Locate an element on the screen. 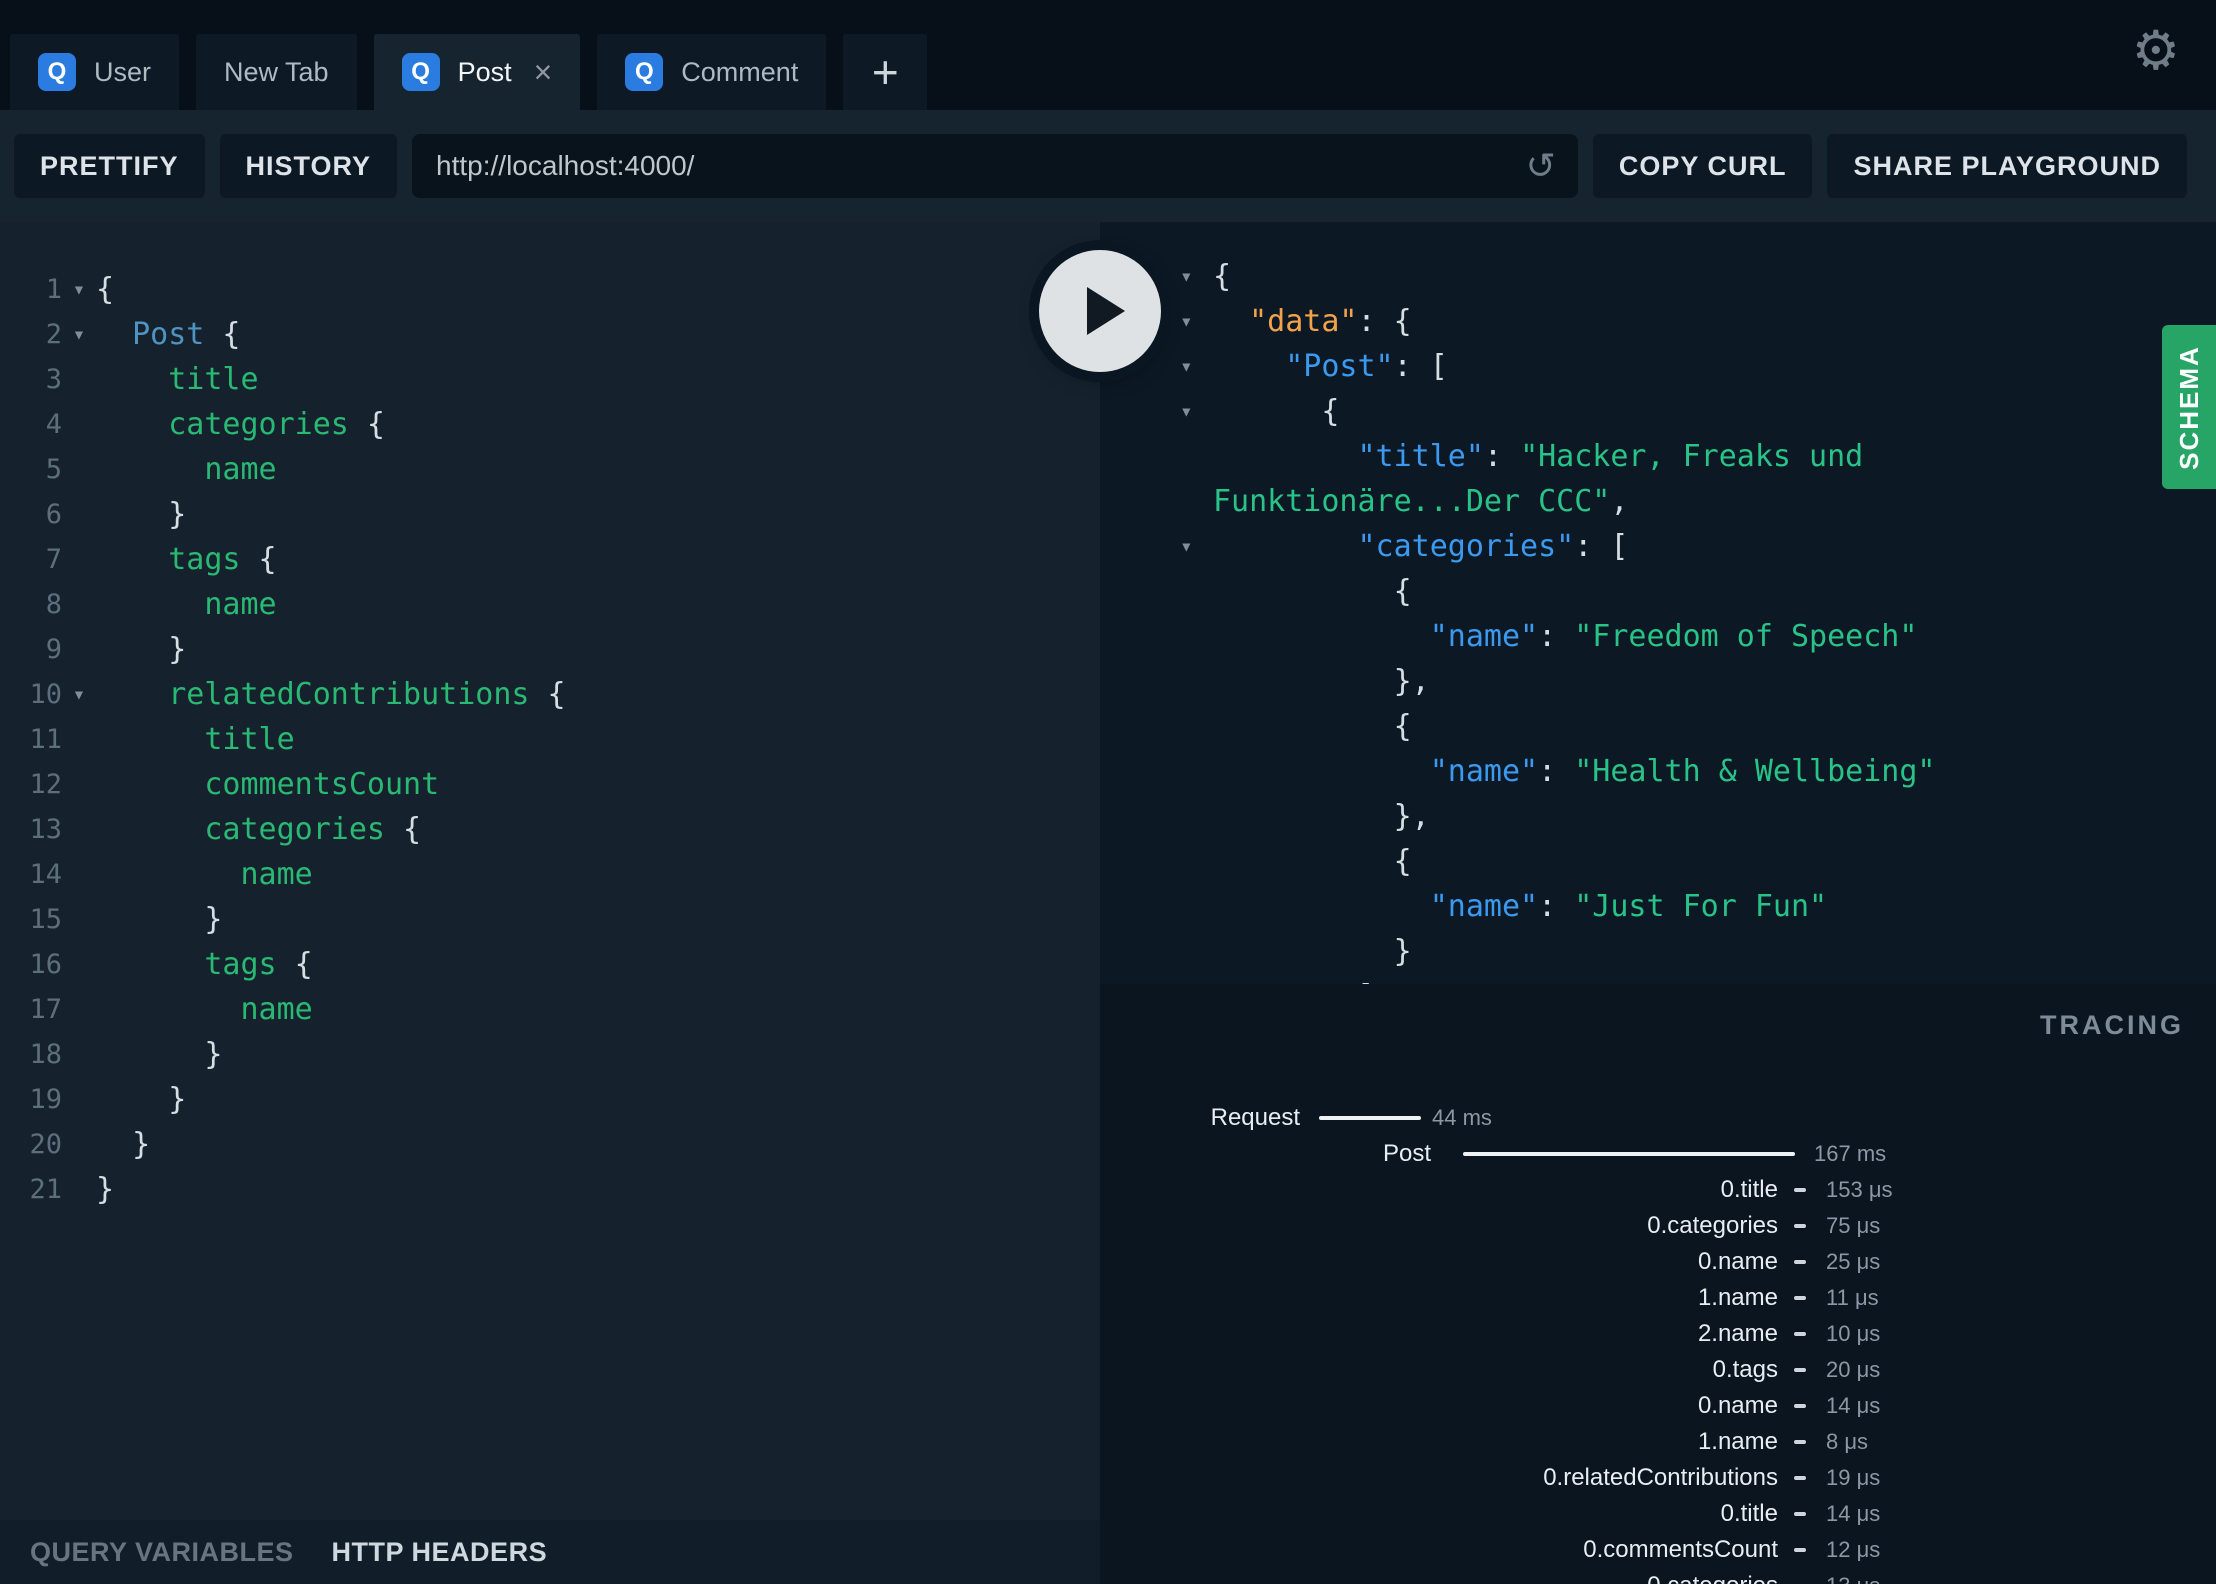 The image size is (2216, 1584). share-playground-button: SHARE PLAYGROUND is located at coordinates (2007, 166).